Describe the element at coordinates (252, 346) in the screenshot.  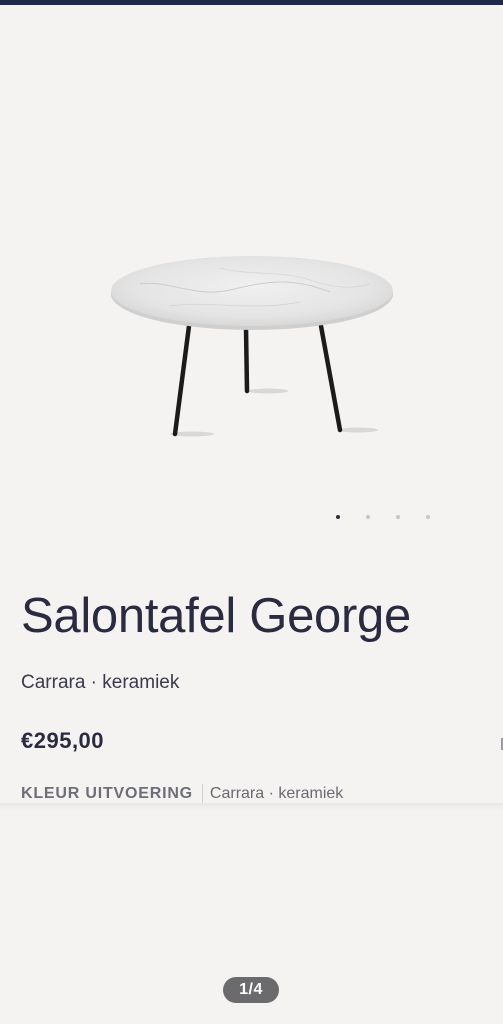
I see `table-image` at that location.